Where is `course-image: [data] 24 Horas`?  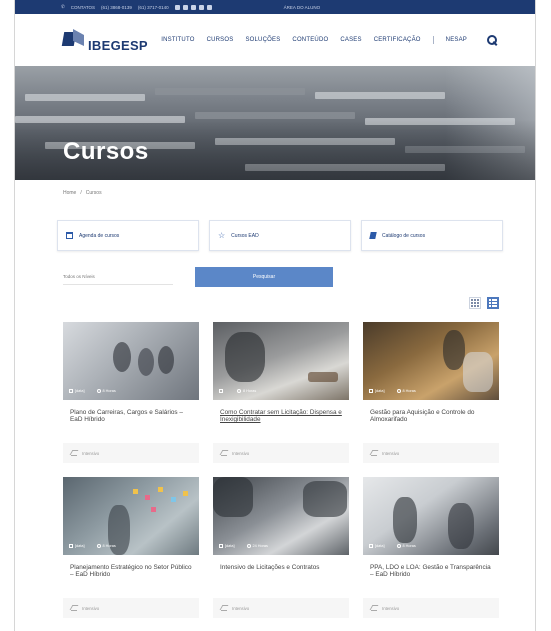
course-image: [data] 24 Horas is located at coordinates (281, 516).